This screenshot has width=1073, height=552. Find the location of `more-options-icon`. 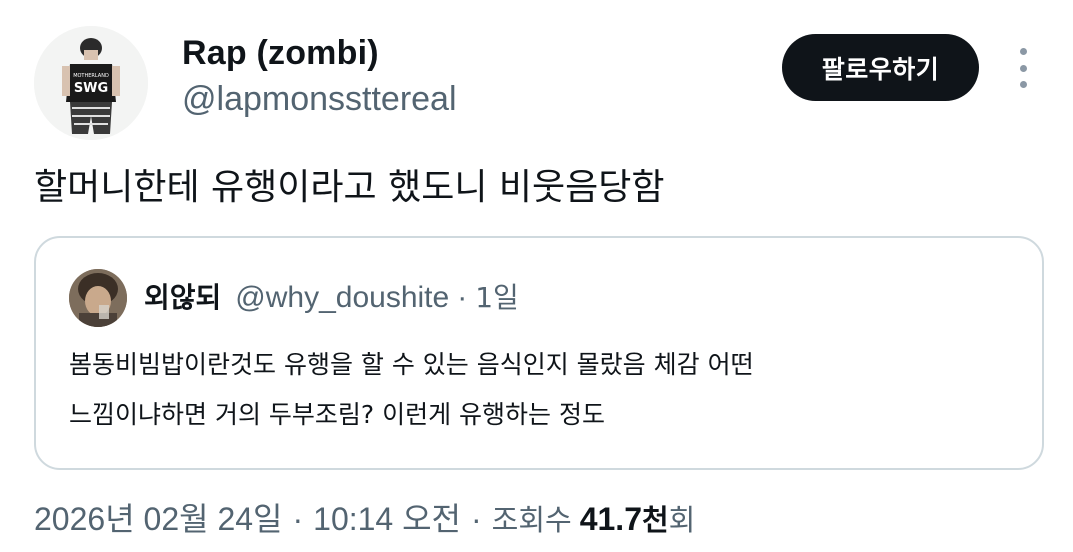

more-options-icon is located at coordinates (1023, 68).